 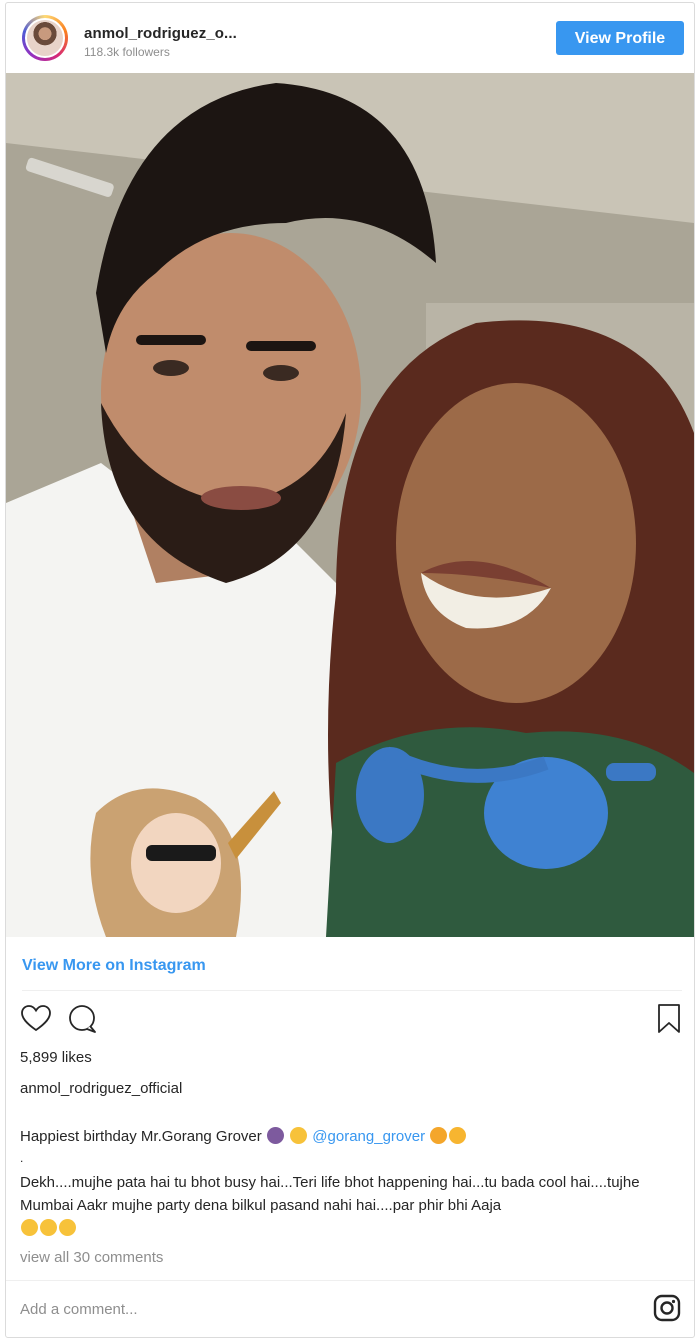 What do you see at coordinates (141, 1136) in the screenshot?
I see `caption-text: Happiest birthday Mr.Gorang Grover` at bounding box center [141, 1136].